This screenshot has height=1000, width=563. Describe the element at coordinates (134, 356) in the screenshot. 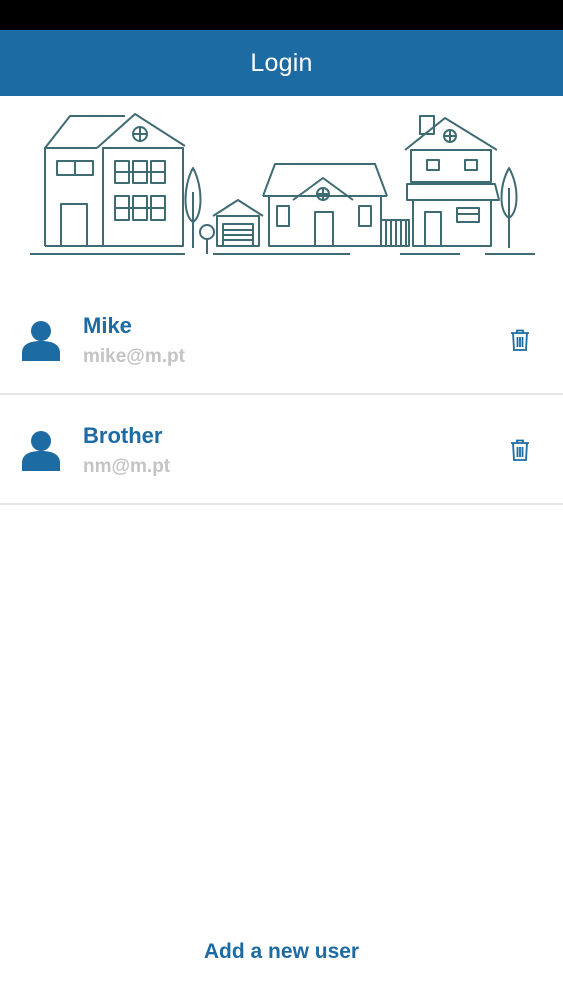

I see `user-email: mike@m.pt` at that location.